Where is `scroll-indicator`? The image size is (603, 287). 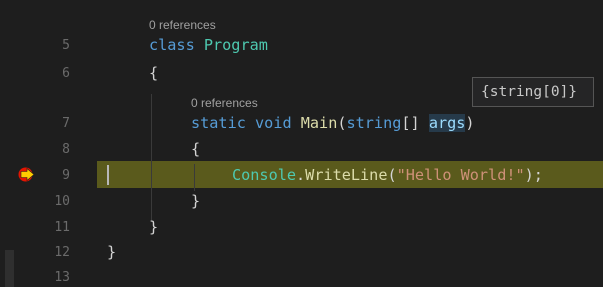
scroll-indicator is located at coordinates (9, 268).